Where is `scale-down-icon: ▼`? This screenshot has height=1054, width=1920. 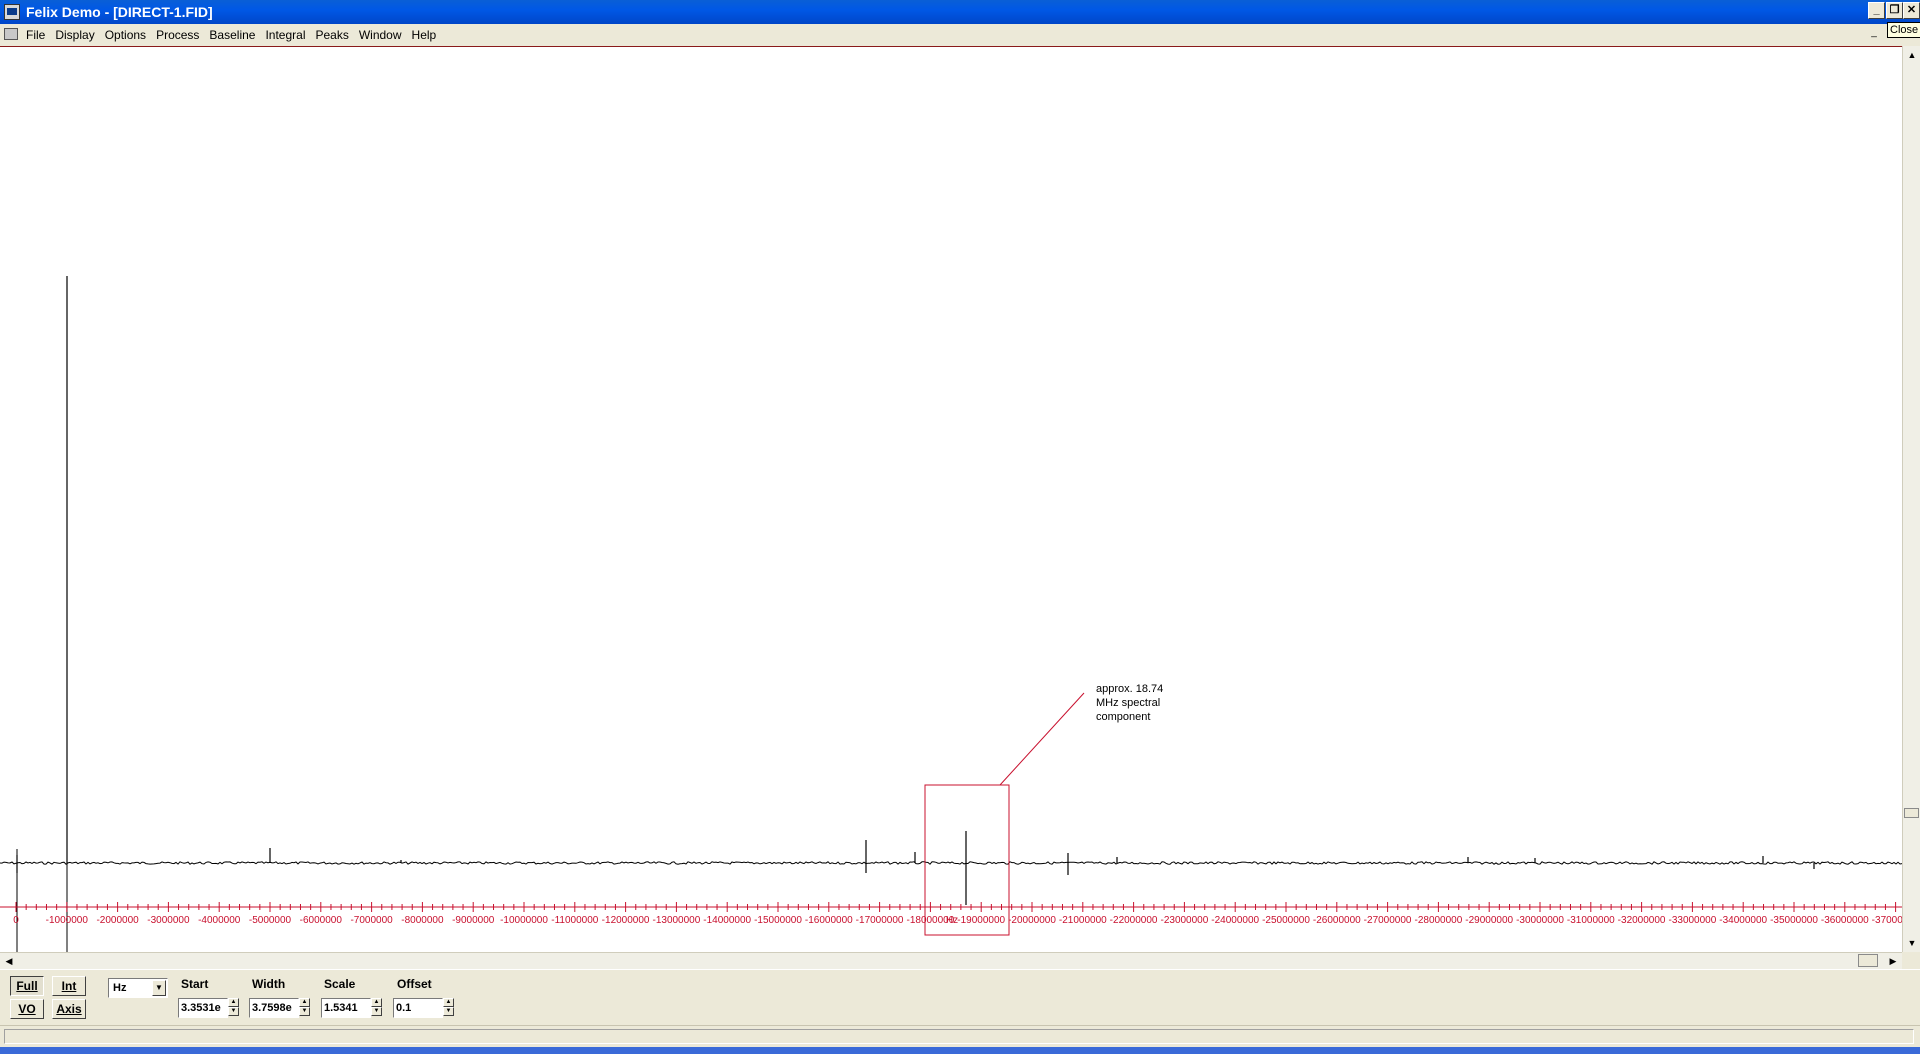
scale-down-icon: ▼ is located at coordinates (376, 1011).